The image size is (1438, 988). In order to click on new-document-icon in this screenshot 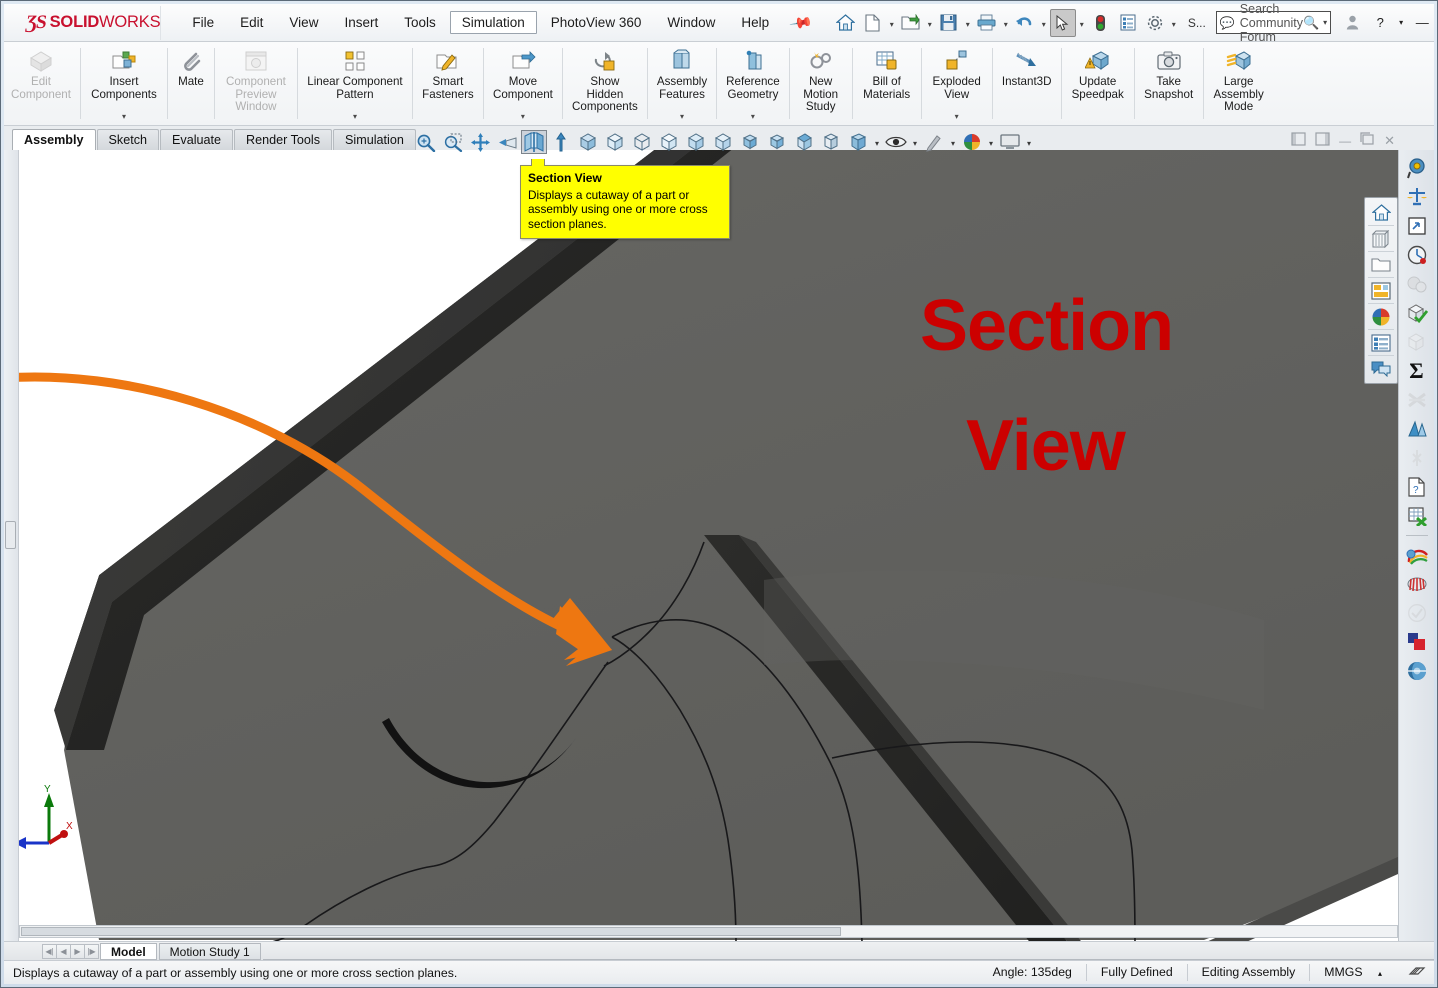, I will do `click(873, 23)`.